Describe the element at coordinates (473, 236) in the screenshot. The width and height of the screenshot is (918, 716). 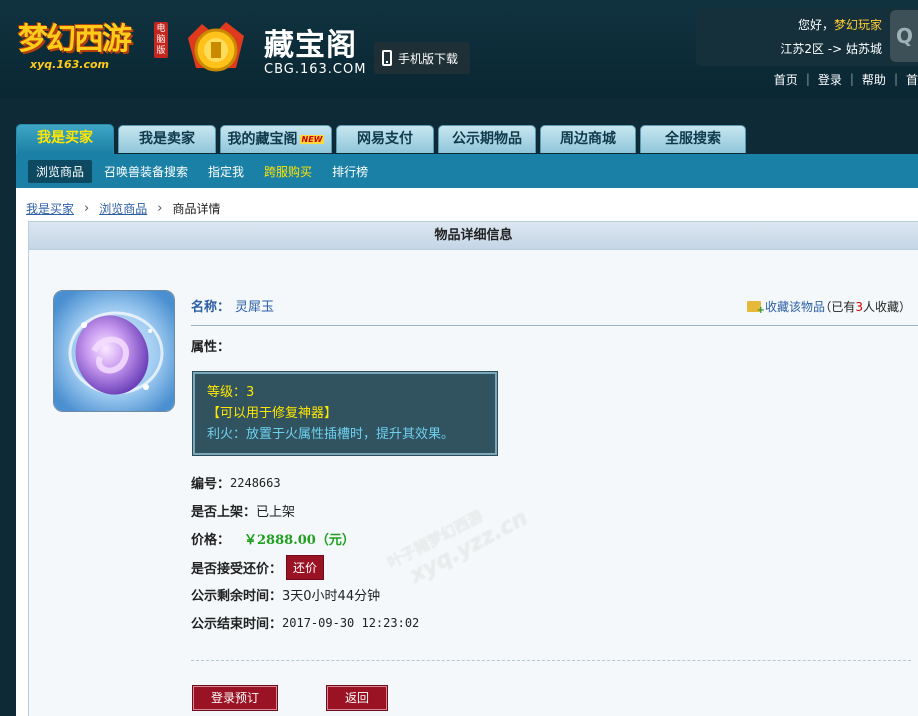
I see `panel-title: 物品详细信息` at that location.